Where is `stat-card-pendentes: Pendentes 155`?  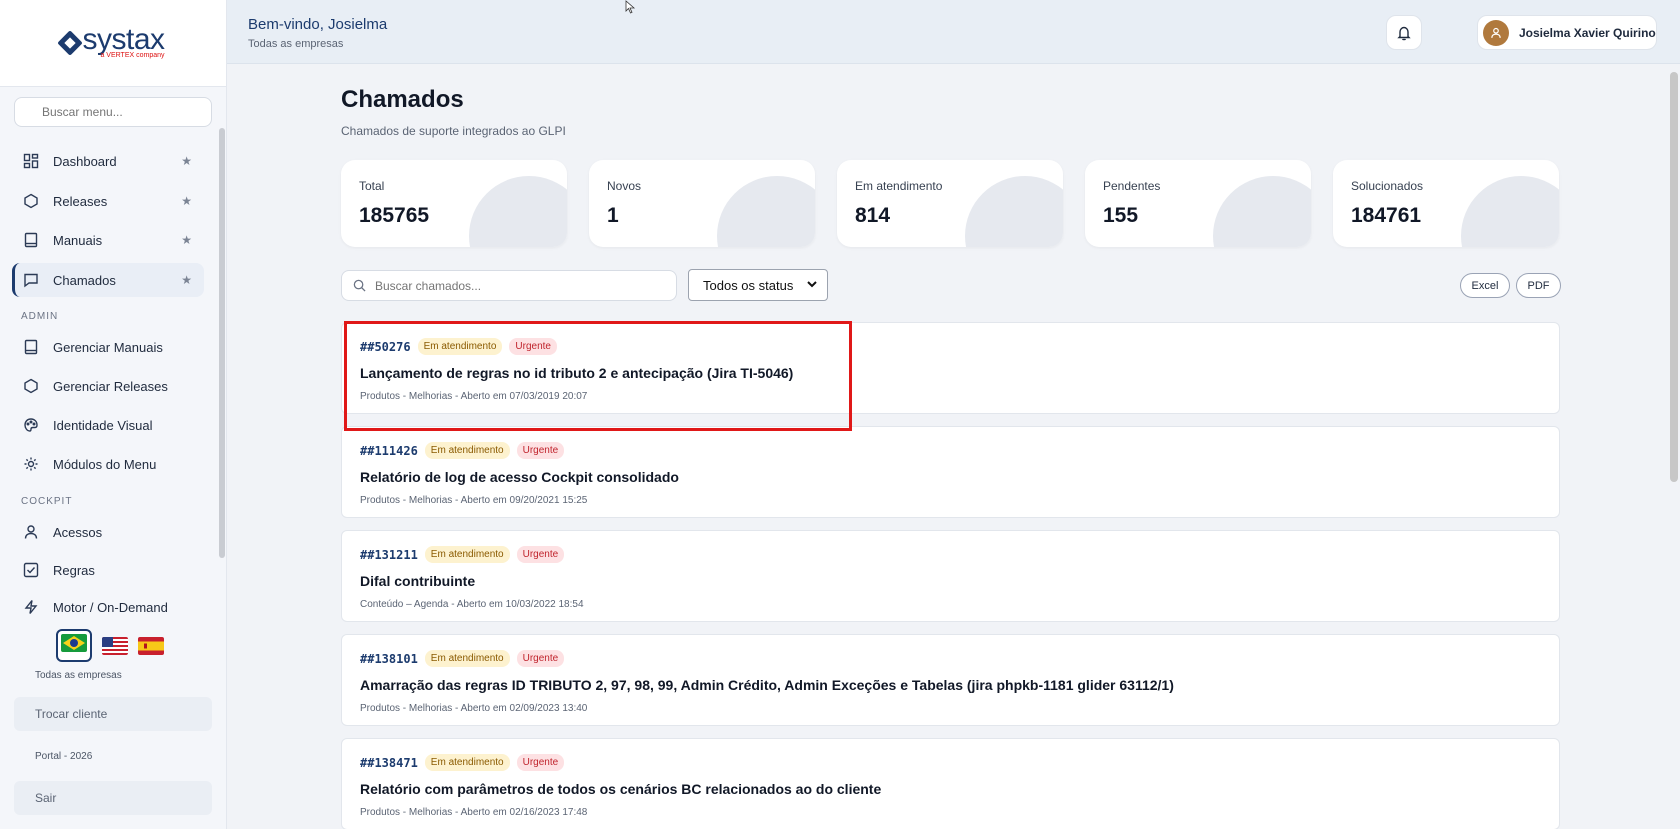 stat-card-pendentes: Pendentes 155 is located at coordinates (1198, 203).